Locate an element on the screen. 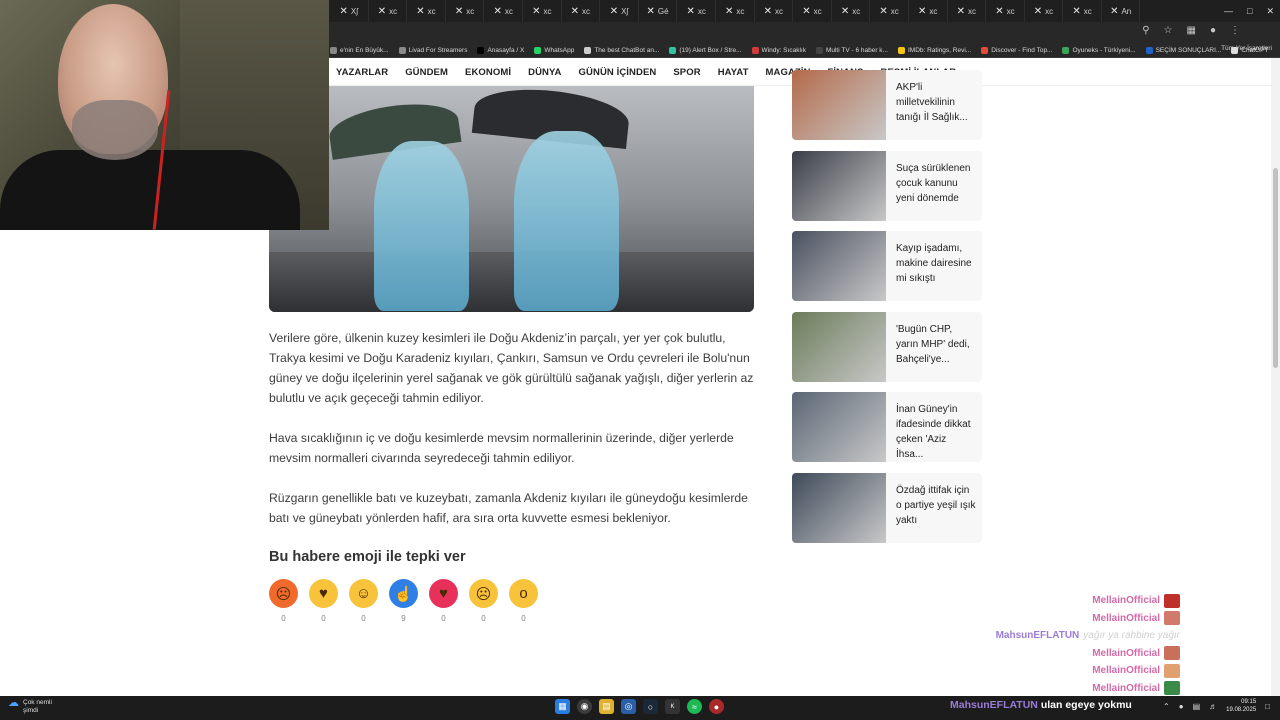  bookmark-item: WhatsApp is located at coordinates (554, 50).